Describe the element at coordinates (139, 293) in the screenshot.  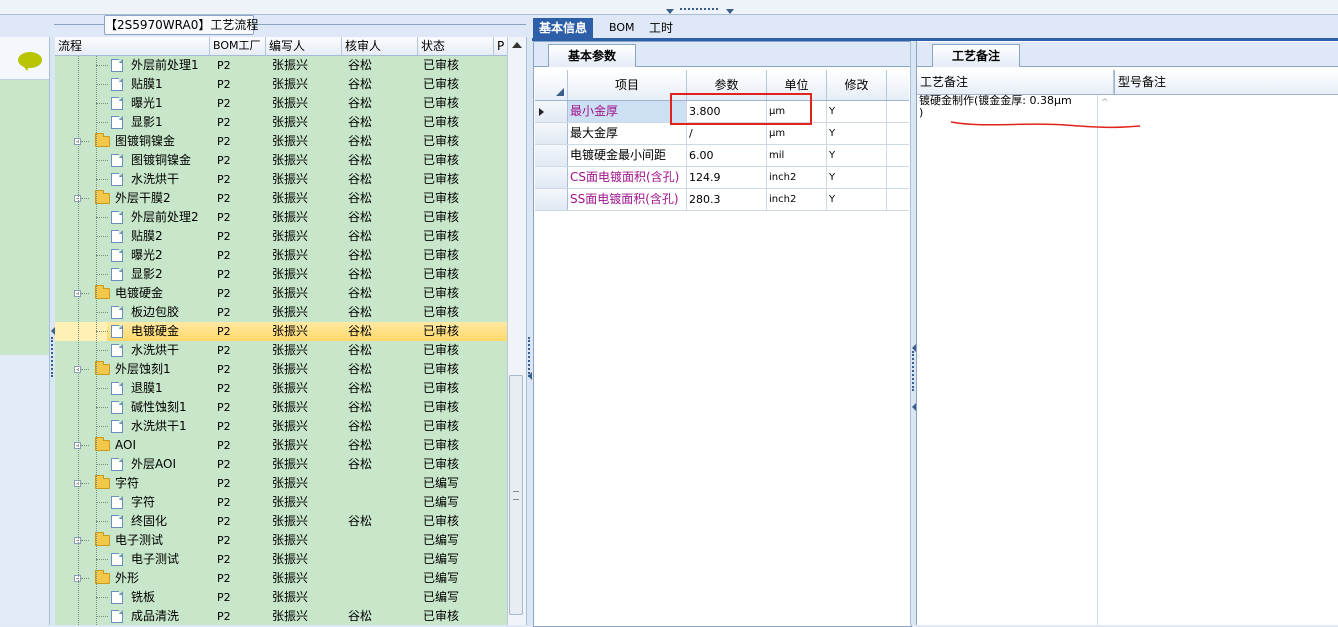
I see `tree-item-name: 电镀硬金` at that location.